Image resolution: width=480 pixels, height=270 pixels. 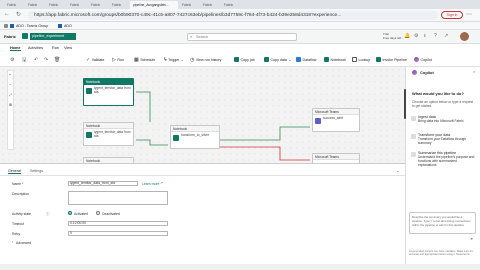 What do you see at coordinates (25, 36) in the screenshot?
I see `pipeline-icon` at bounding box center [25, 36].